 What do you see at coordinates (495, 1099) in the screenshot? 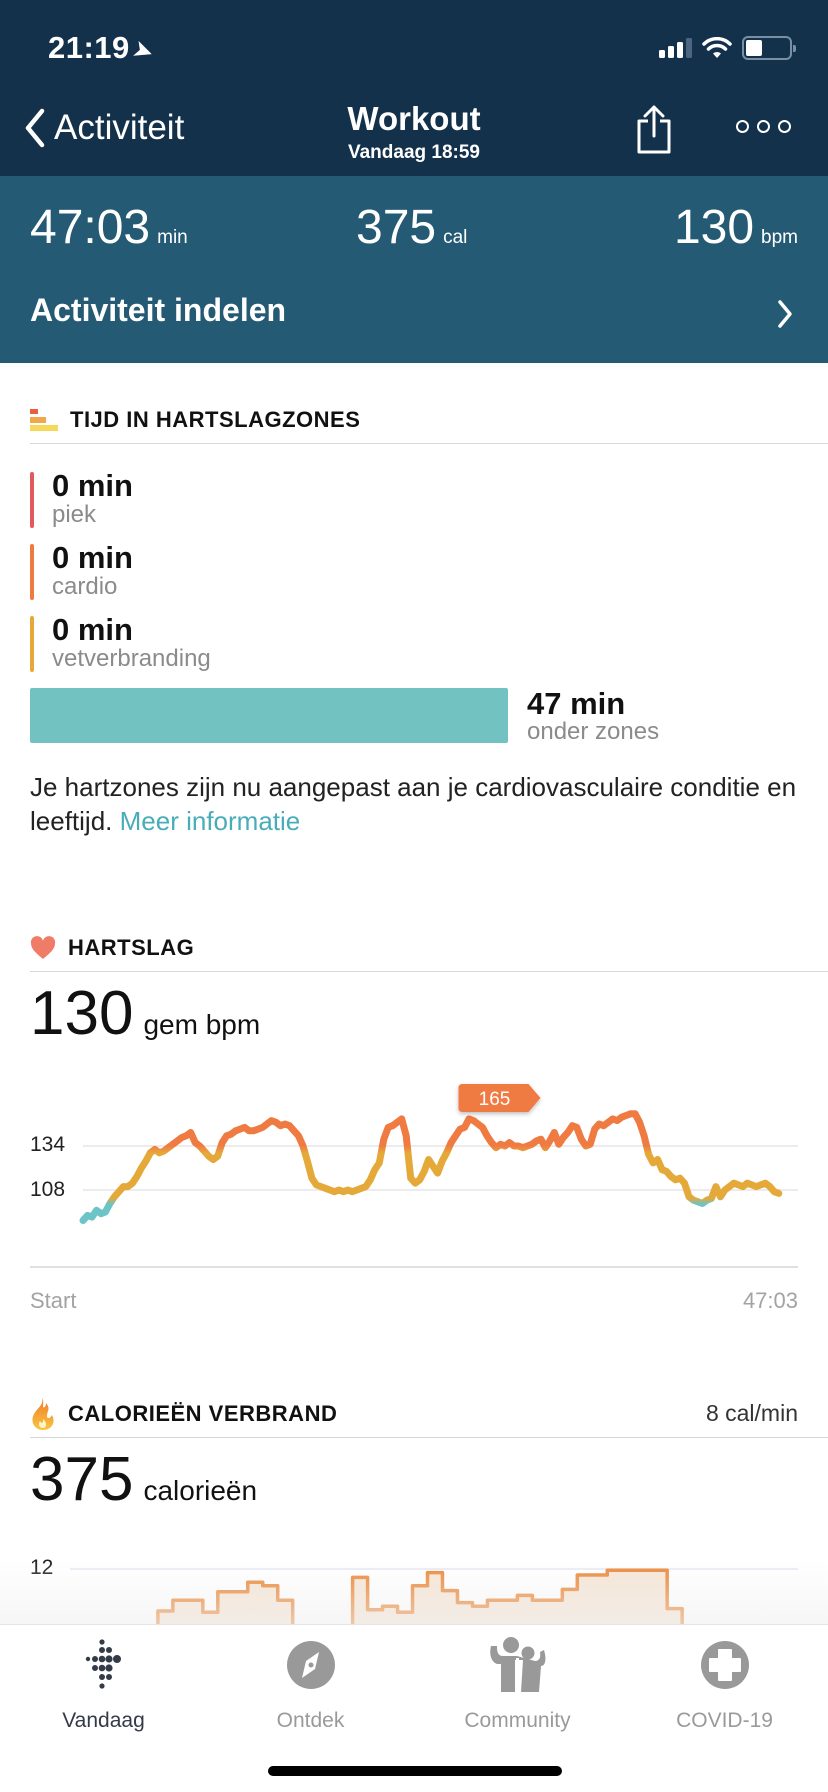
I see `peak-tooltip-label: 165` at bounding box center [495, 1099].